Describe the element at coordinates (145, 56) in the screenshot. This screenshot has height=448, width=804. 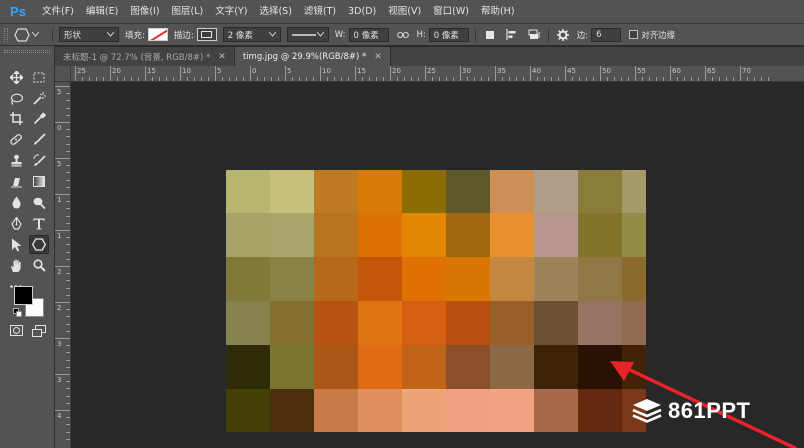
I see `tab-untitled-1: 未标题-1 @ 72.7% (背景, RGB/8#) * ✕` at that location.